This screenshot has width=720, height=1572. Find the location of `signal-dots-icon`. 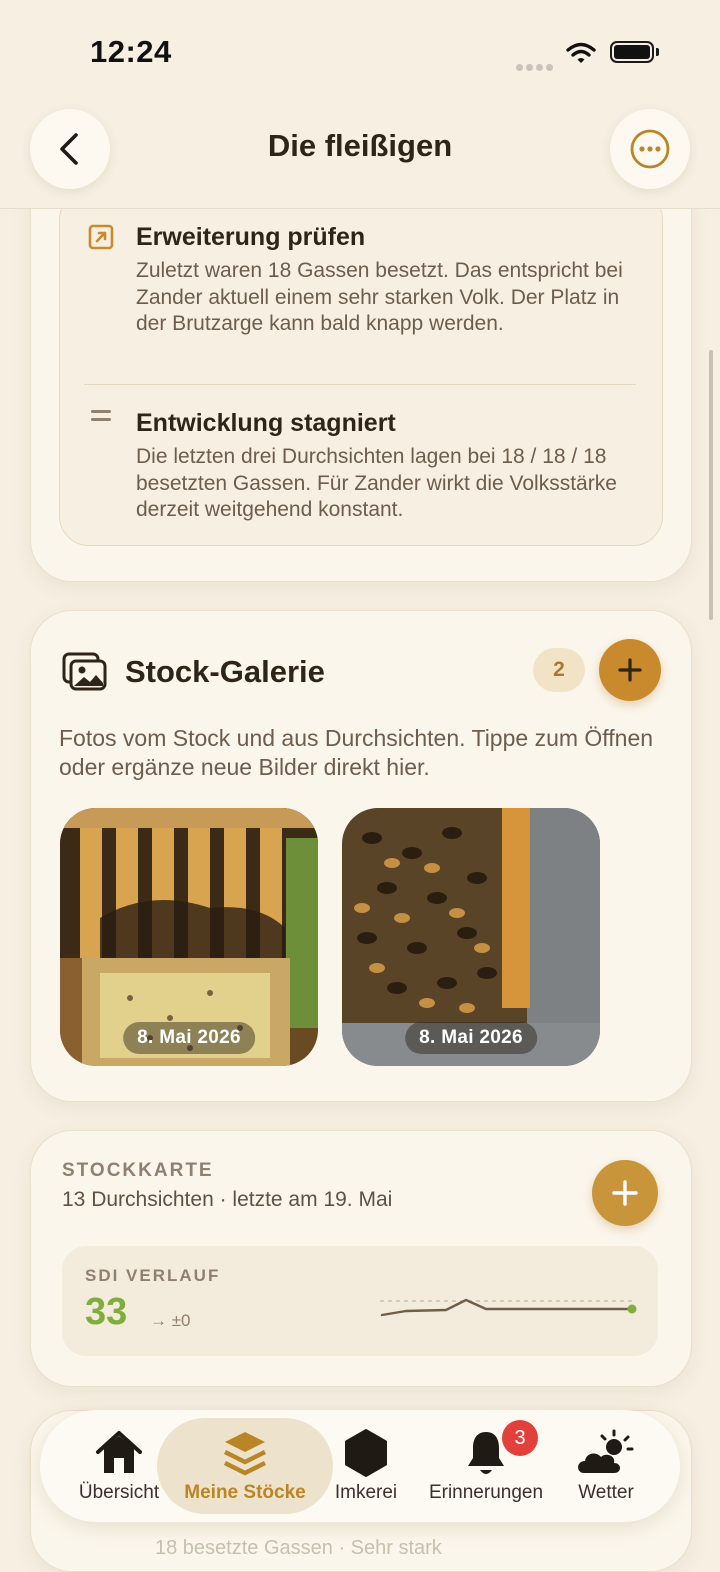

signal-dots-icon is located at coordinates (536, 67).